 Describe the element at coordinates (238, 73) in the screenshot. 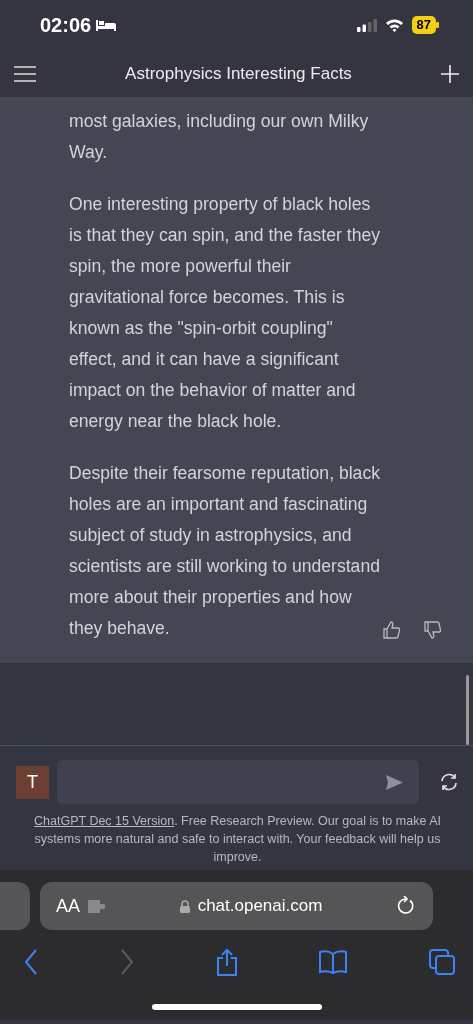

I see `chat-title: Astrophysics Interesting Facts` at that location.